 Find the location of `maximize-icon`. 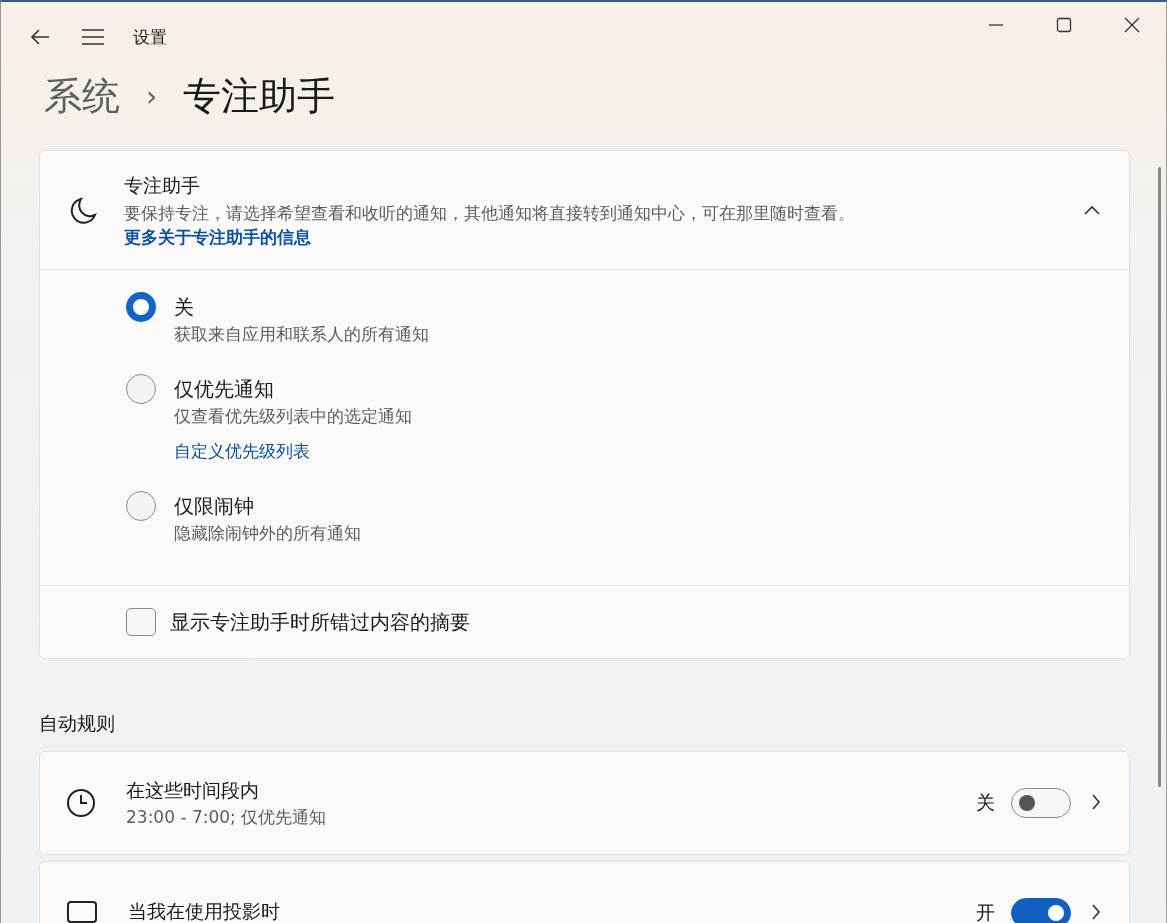

maximize-icon is located at coordinates (1064, 25).